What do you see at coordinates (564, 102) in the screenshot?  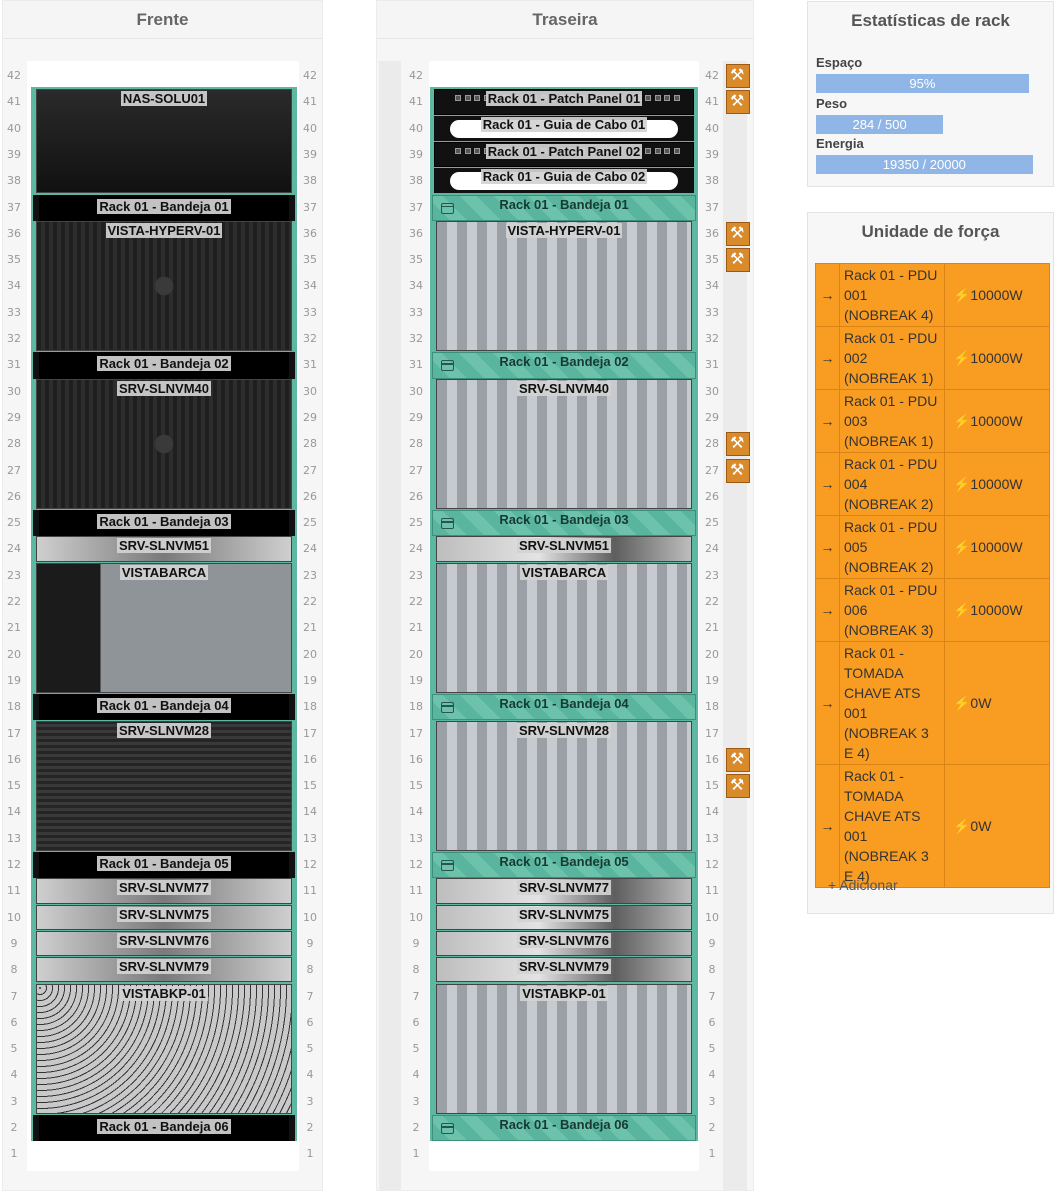 I see `patch-panel: Rack 01 - Patch Panel 01` at bounding box center [564, 102].